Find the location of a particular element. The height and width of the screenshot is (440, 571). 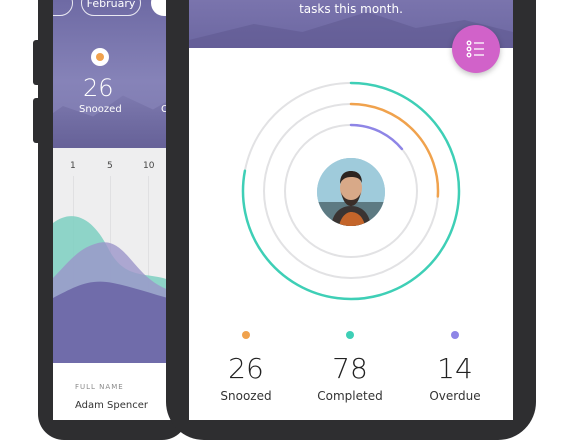

overdue-progress-arc is located at coordinates (376, 137).